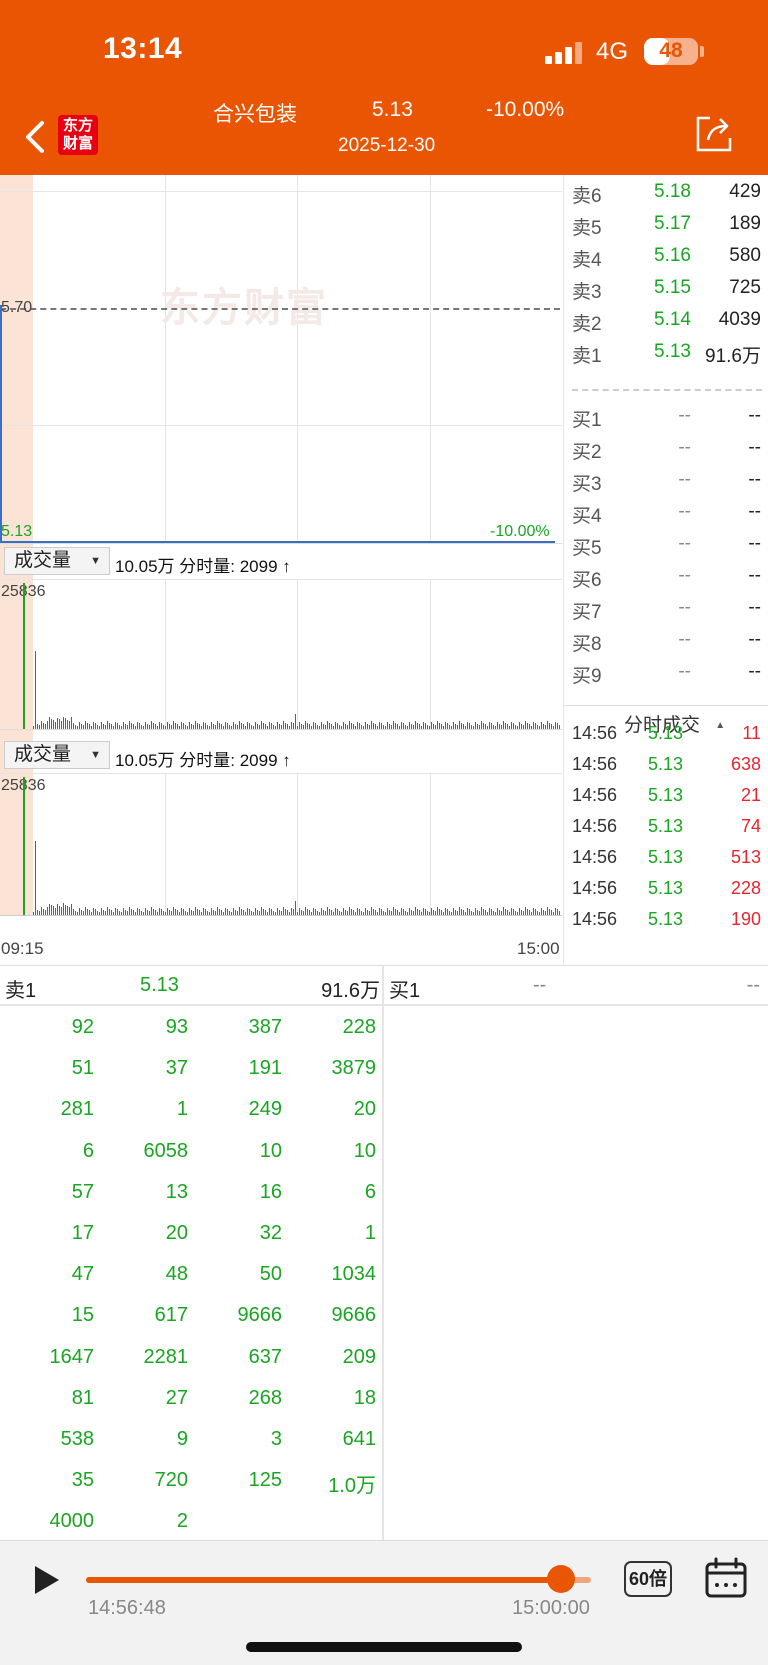 The width and height of the screenshot is (768, 1665). What do you see at coordinates (672, 255) in the screenshot?
I see `level-price: 5.16` at bounding box center [672, 255].